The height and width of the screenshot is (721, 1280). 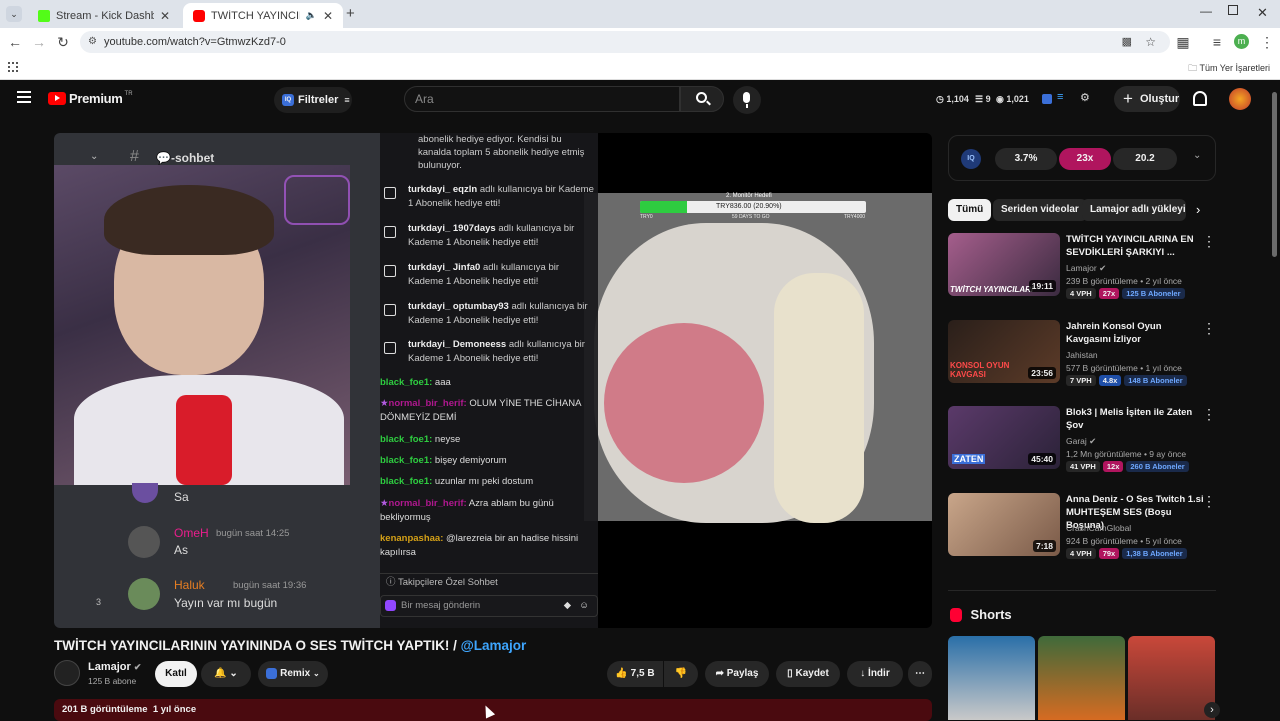 I want to click on chip-series: Seriden videolar, so click(x=1040, y=210).